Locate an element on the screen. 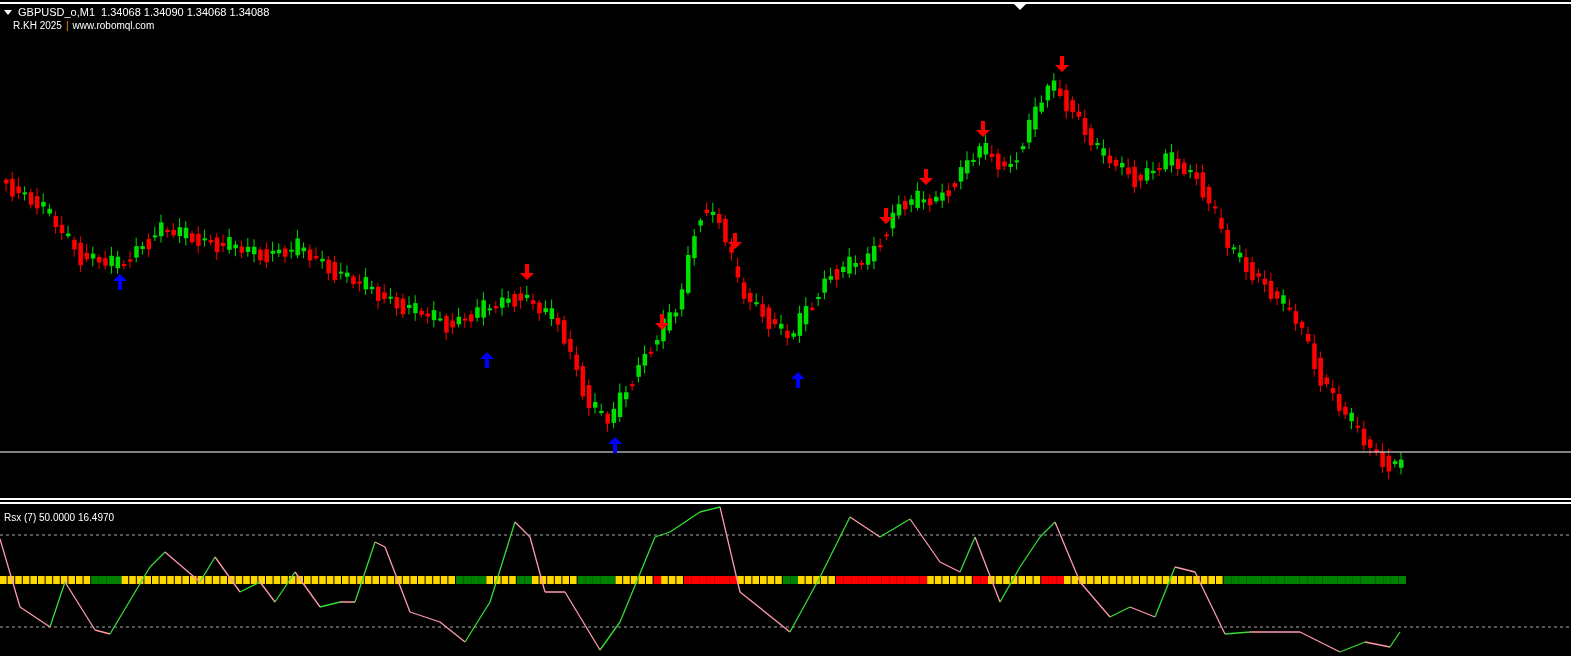 This screenshot has height=656, width=1571. indicator-label: Rsx (7) 50.0000 16.4970 is located at coordinates (59, 517).